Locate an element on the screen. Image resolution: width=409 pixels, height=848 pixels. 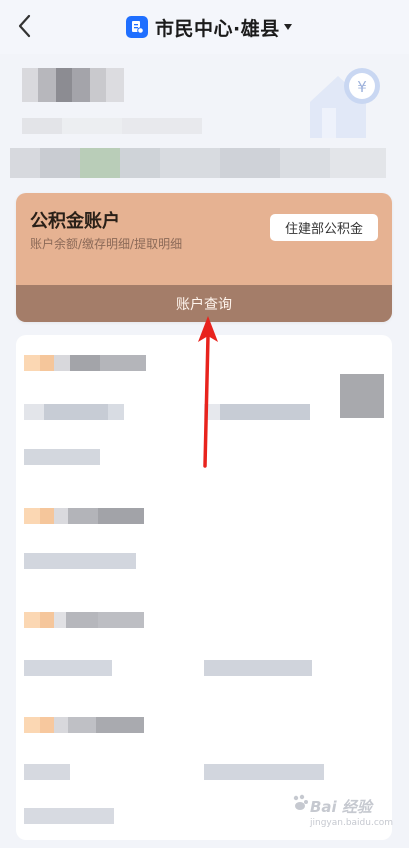
top-nav-bar: 市民中心·雄县 is located at coordinates (204, 27).